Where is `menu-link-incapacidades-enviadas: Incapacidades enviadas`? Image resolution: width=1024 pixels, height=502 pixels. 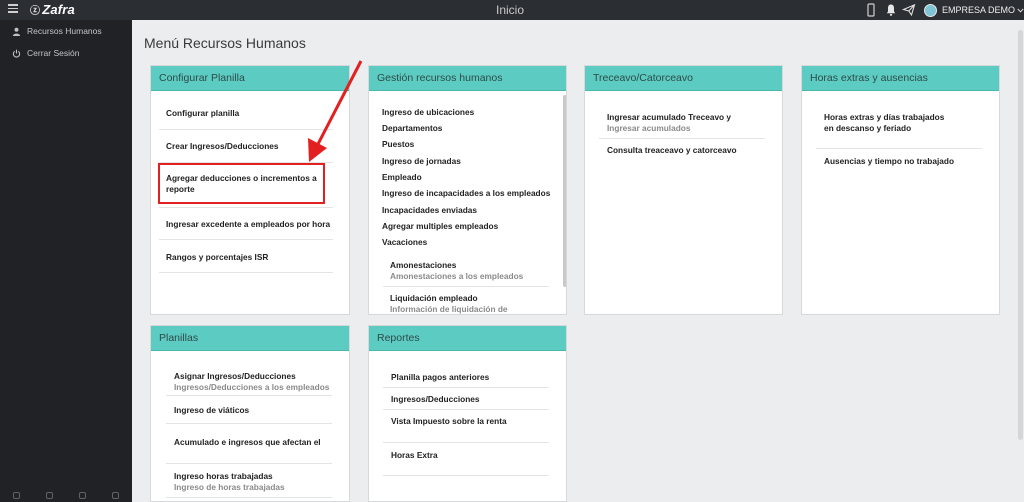
menu-link-incapacidades-enviadas: Incapacidades enviadas is located at coordinates (429, 210).